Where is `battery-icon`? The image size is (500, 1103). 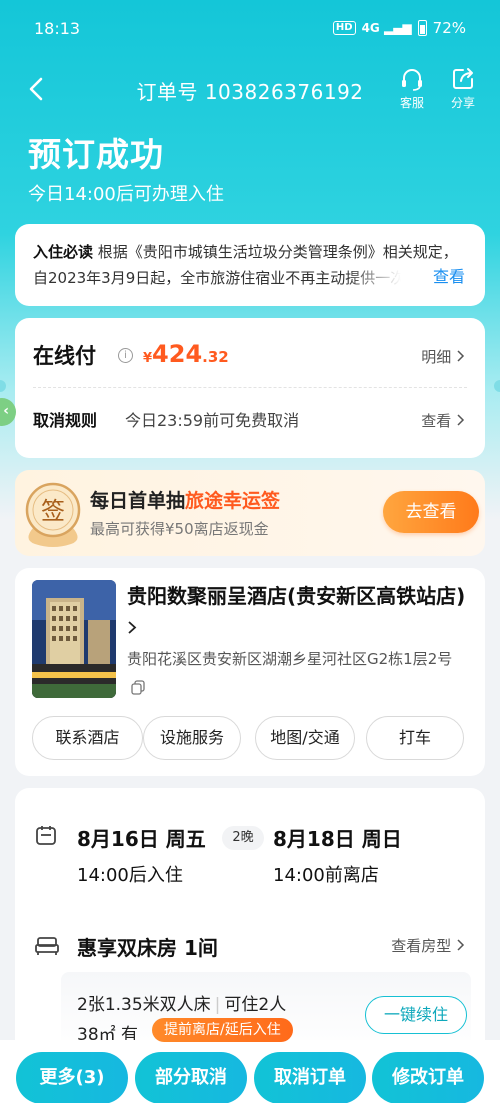
battery-icon is located at coordinates (422, 28).